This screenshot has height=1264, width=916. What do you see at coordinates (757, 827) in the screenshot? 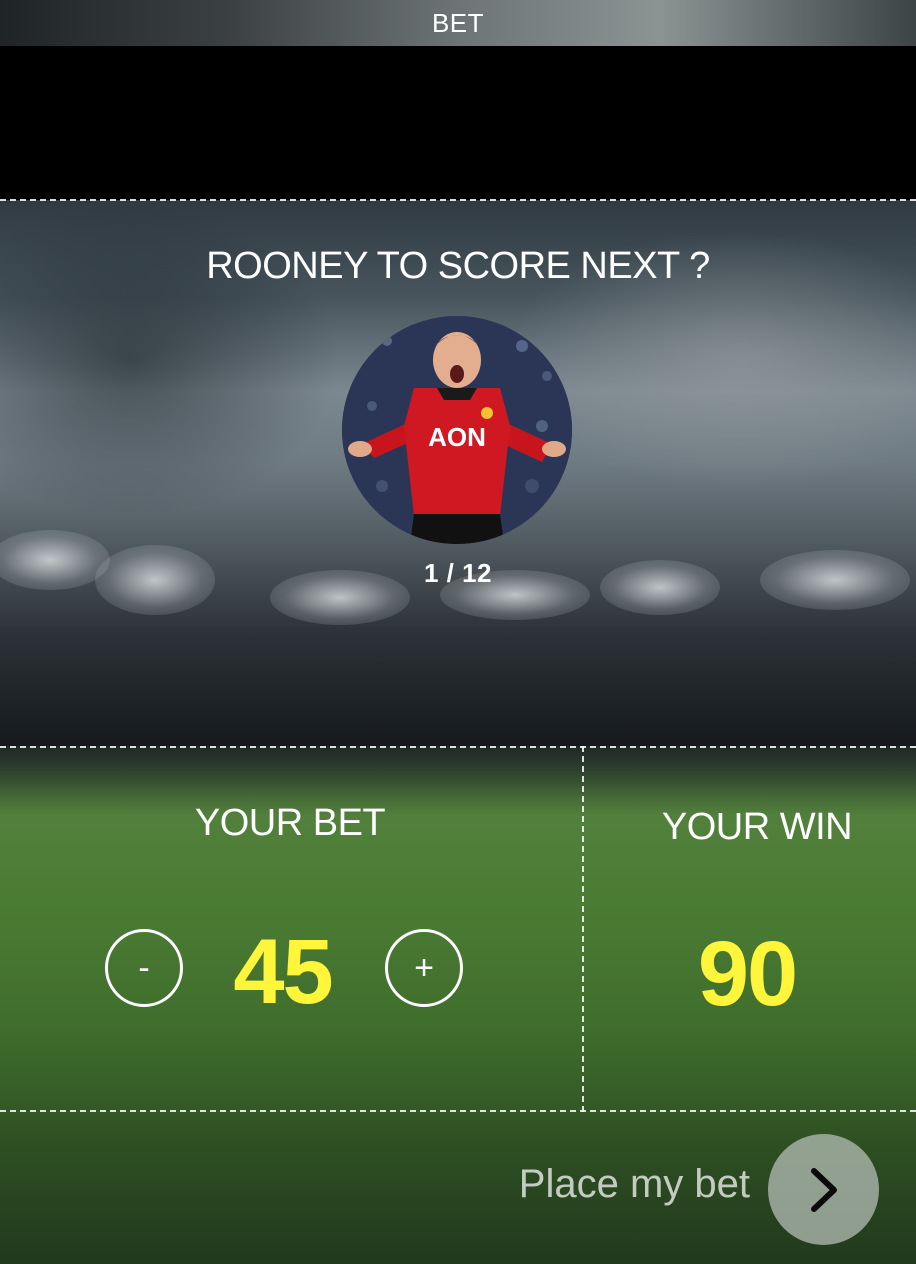
I see `your-win-label: YOUR WIN` at bounding box center [757, 827].